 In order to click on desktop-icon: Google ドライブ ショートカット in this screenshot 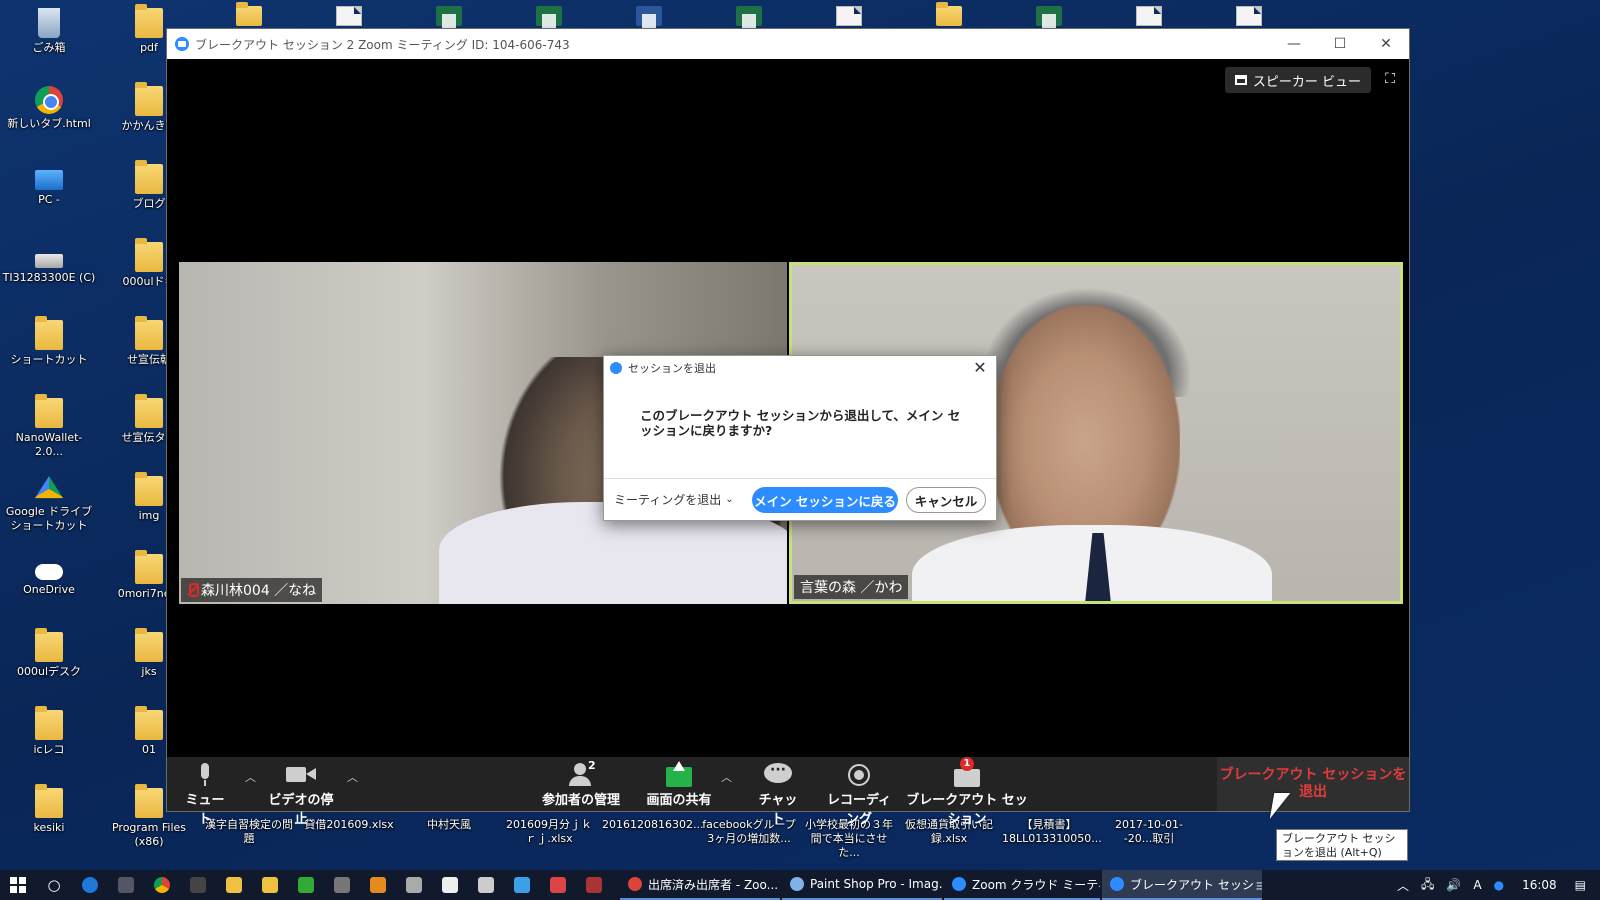, I will do `click(49, 504)`.